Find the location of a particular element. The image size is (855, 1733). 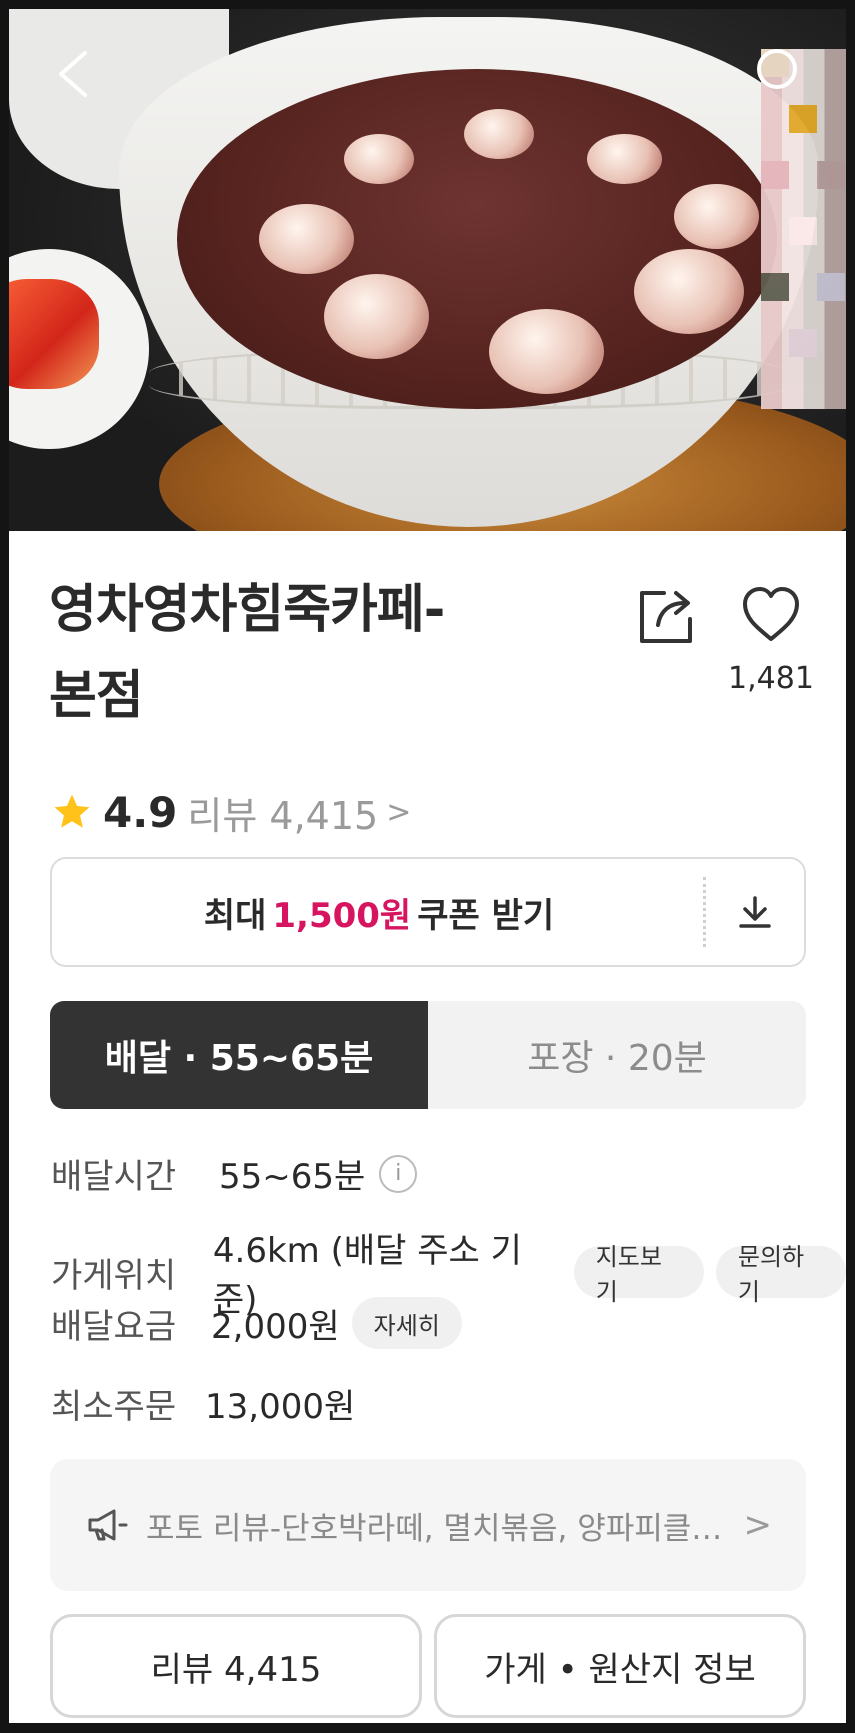

min-order-value: 13,000원 is located at coordinates (280, 1407).